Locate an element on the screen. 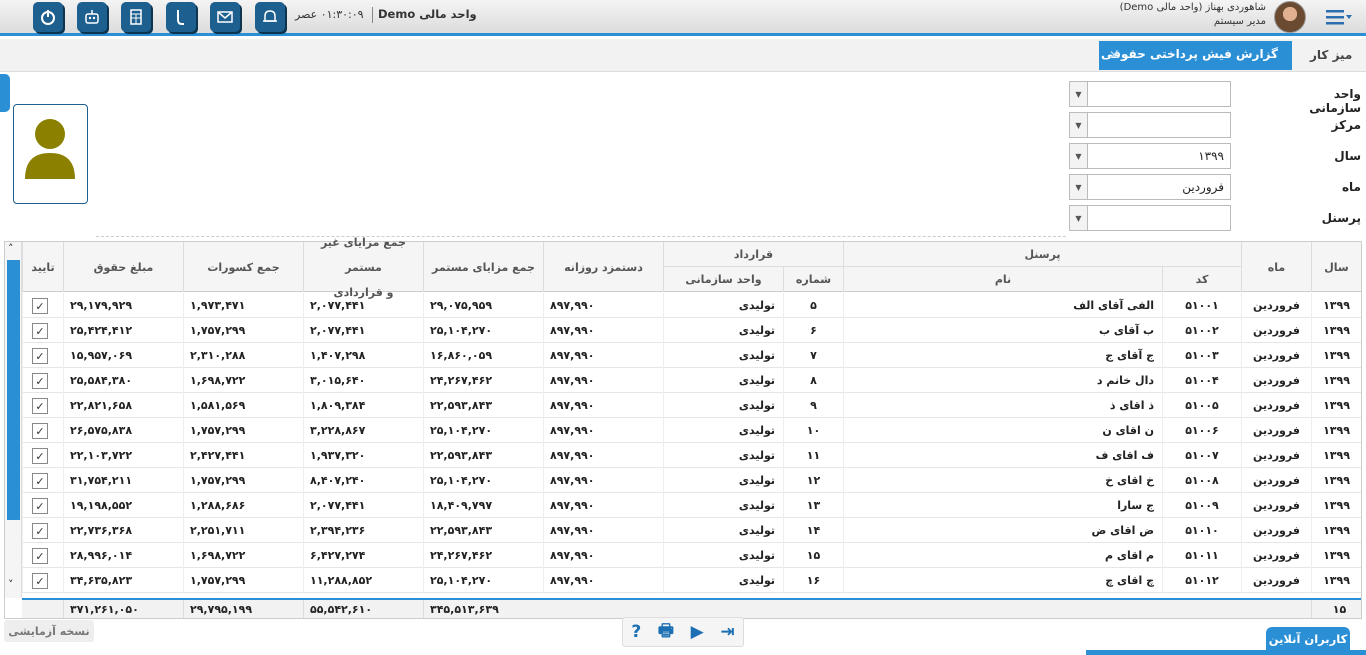 The image size is (1366, 655). robot-icon is located at coordinates (92, 17).